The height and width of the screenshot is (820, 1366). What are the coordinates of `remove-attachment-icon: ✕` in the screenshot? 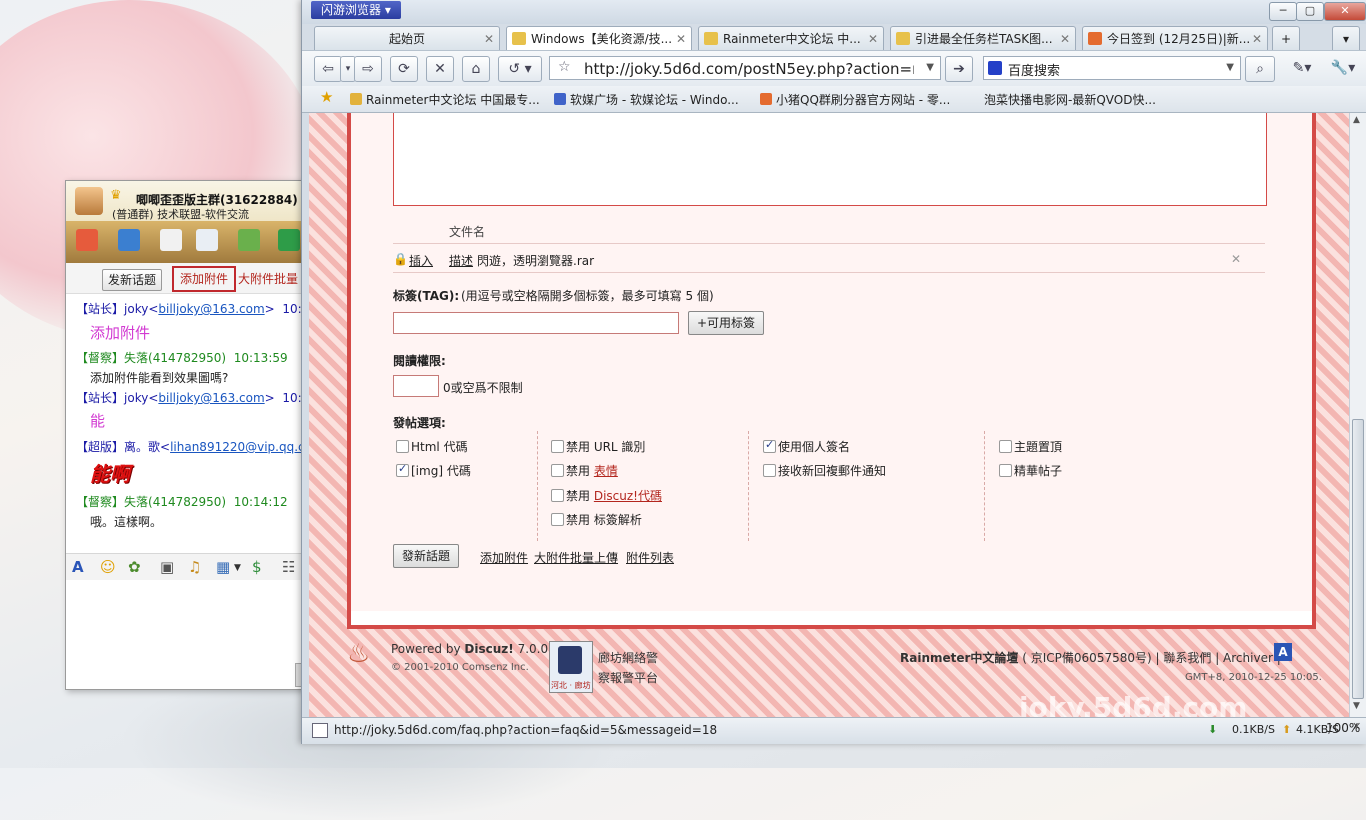 It's located at (1236, 259).